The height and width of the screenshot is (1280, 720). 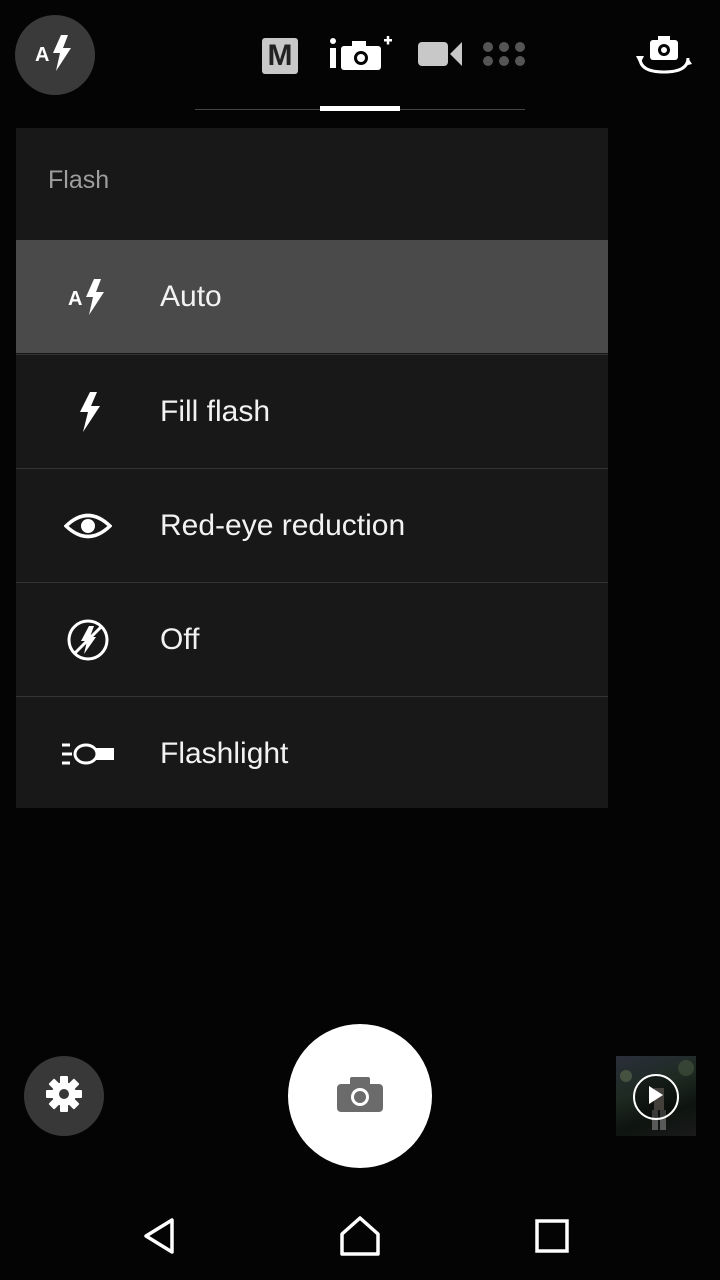 I want to click on switch-camera-icon, so click(x=664, y=59).